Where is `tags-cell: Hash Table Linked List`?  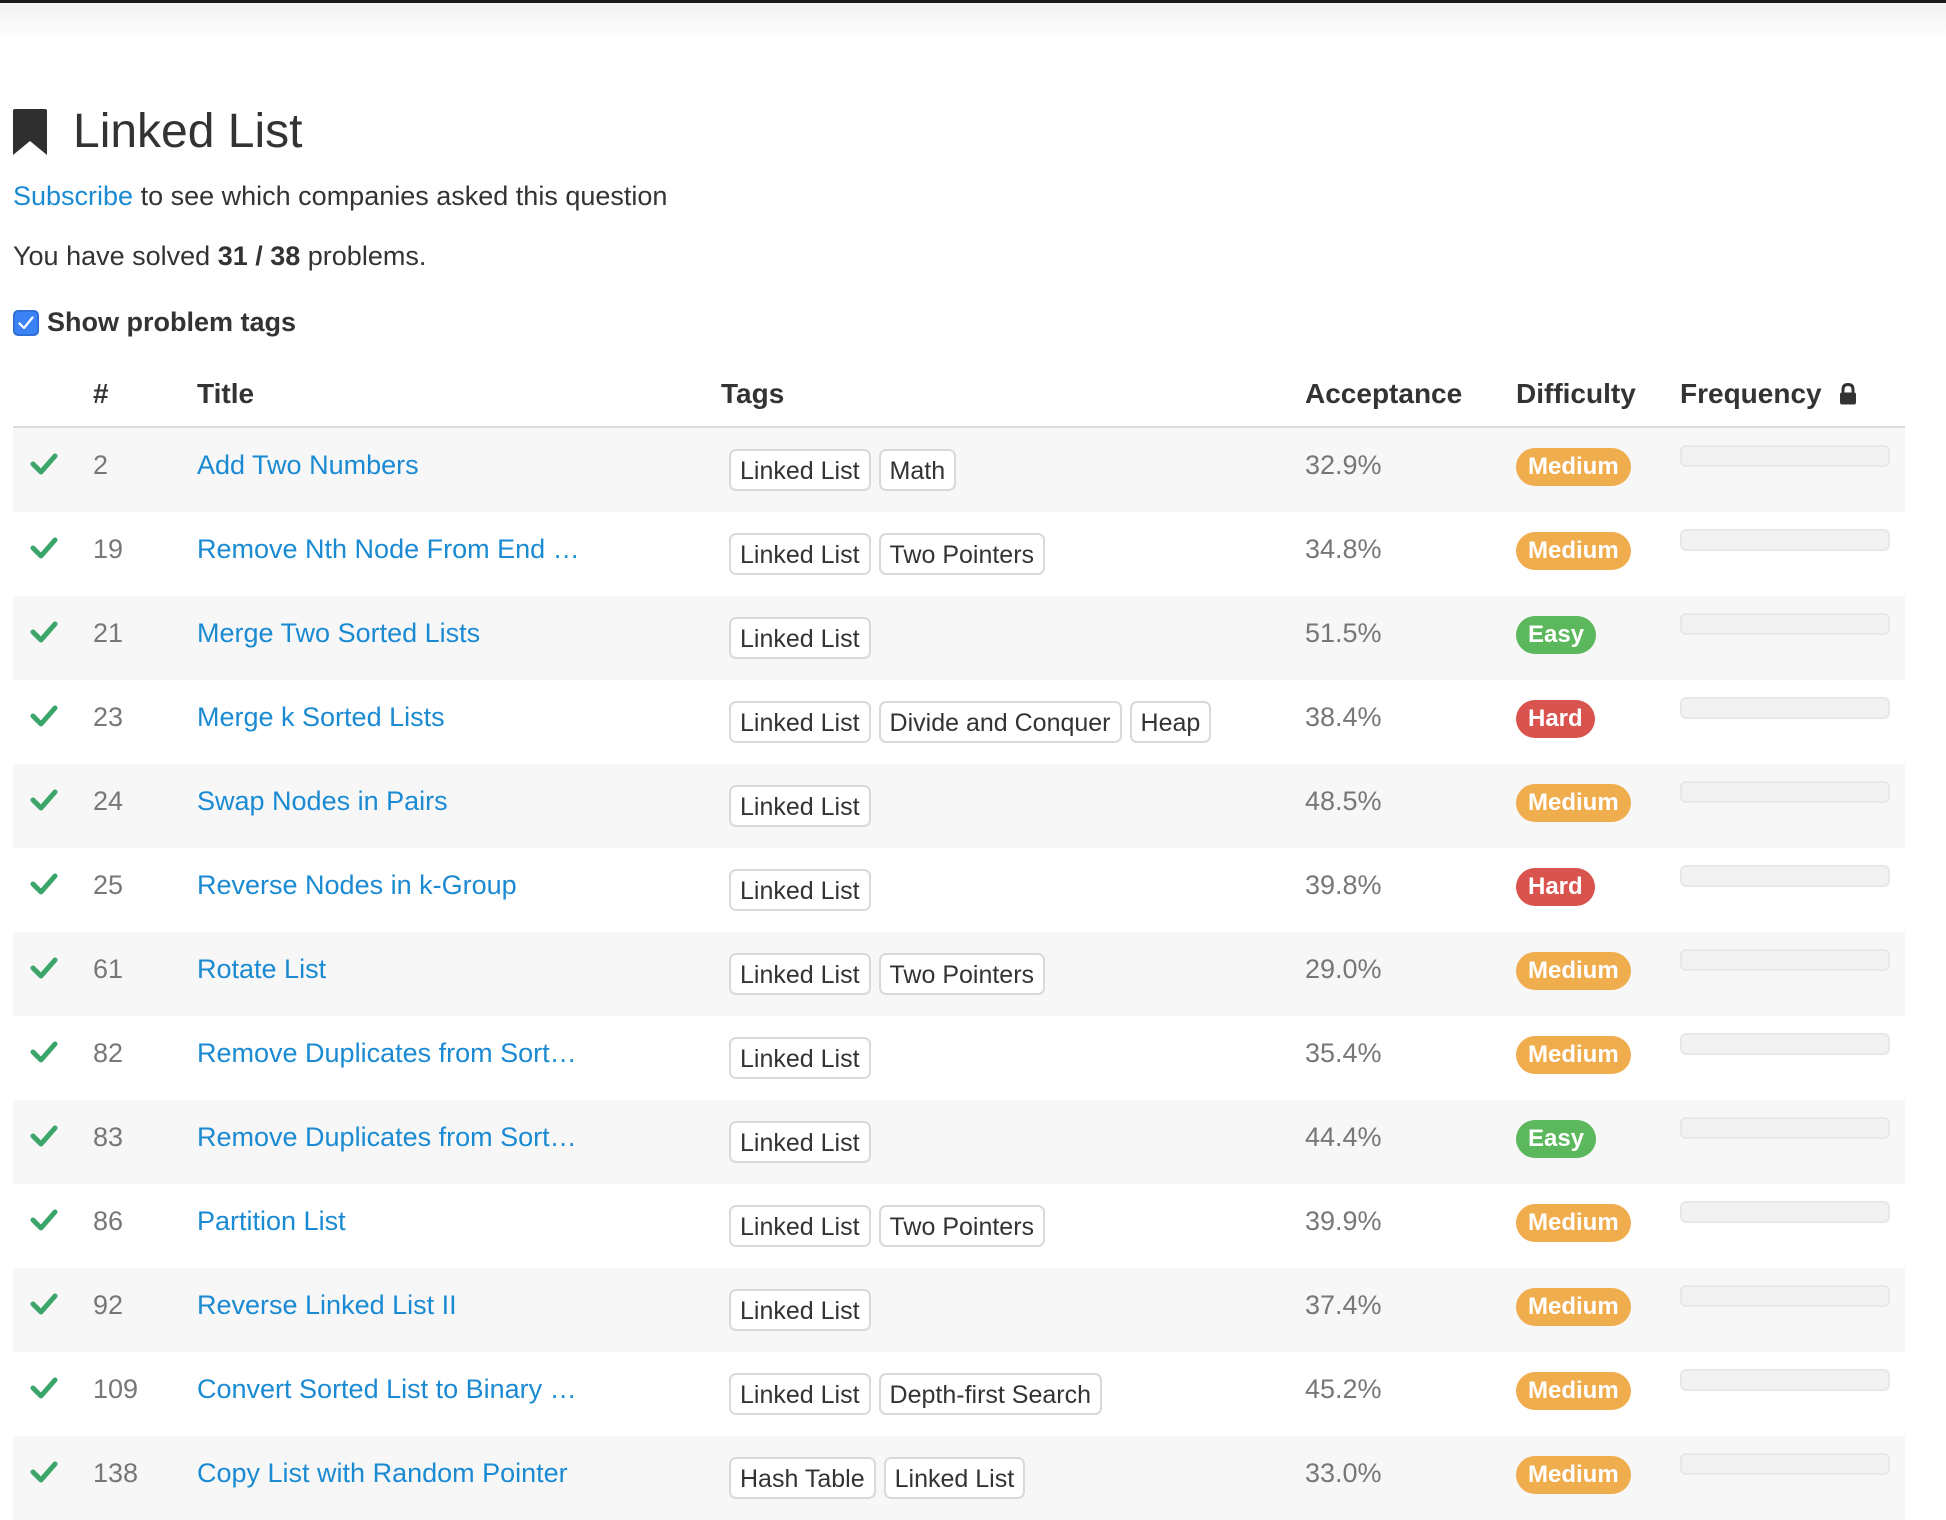
tags-cell: Hash Table Linked List is located at coordinates (1013, 1478).